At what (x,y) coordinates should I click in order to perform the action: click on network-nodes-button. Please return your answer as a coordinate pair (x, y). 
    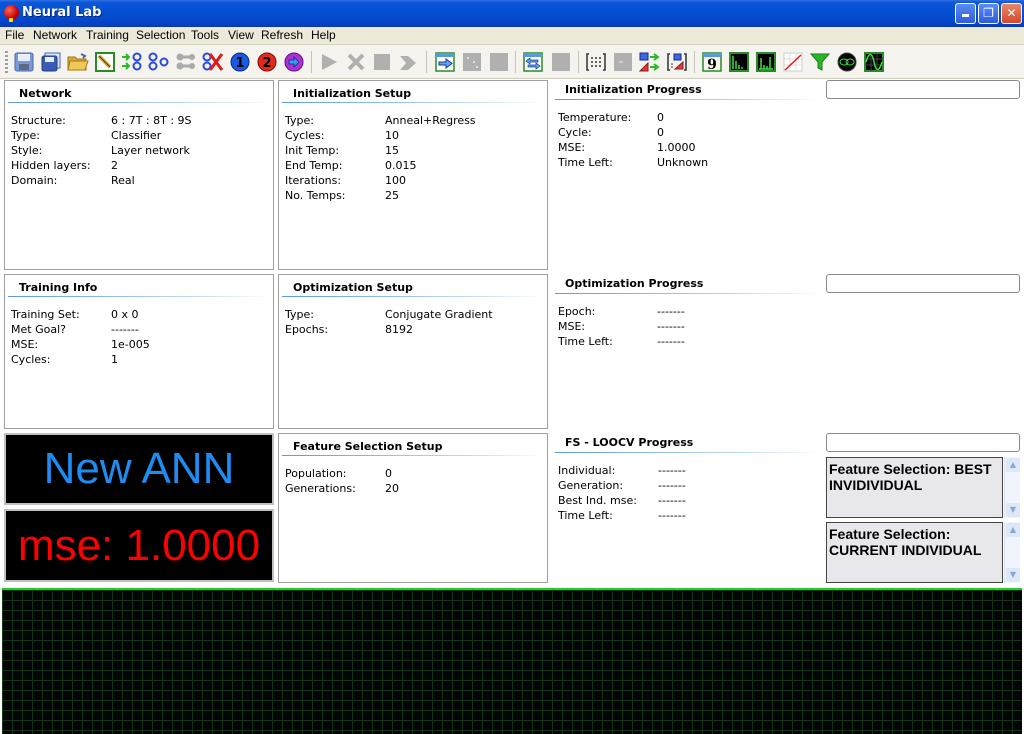
    Looking at the image, I should click on (159, 62).